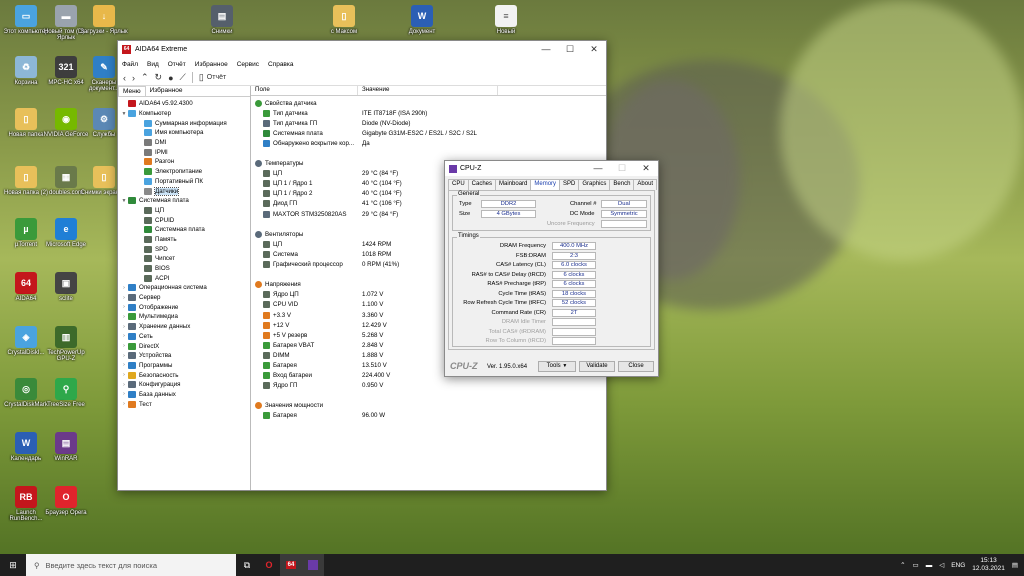 This screenshot has height=576, width=1024. I want to click on tree-item: › Хранение данных, so click(184, 327).